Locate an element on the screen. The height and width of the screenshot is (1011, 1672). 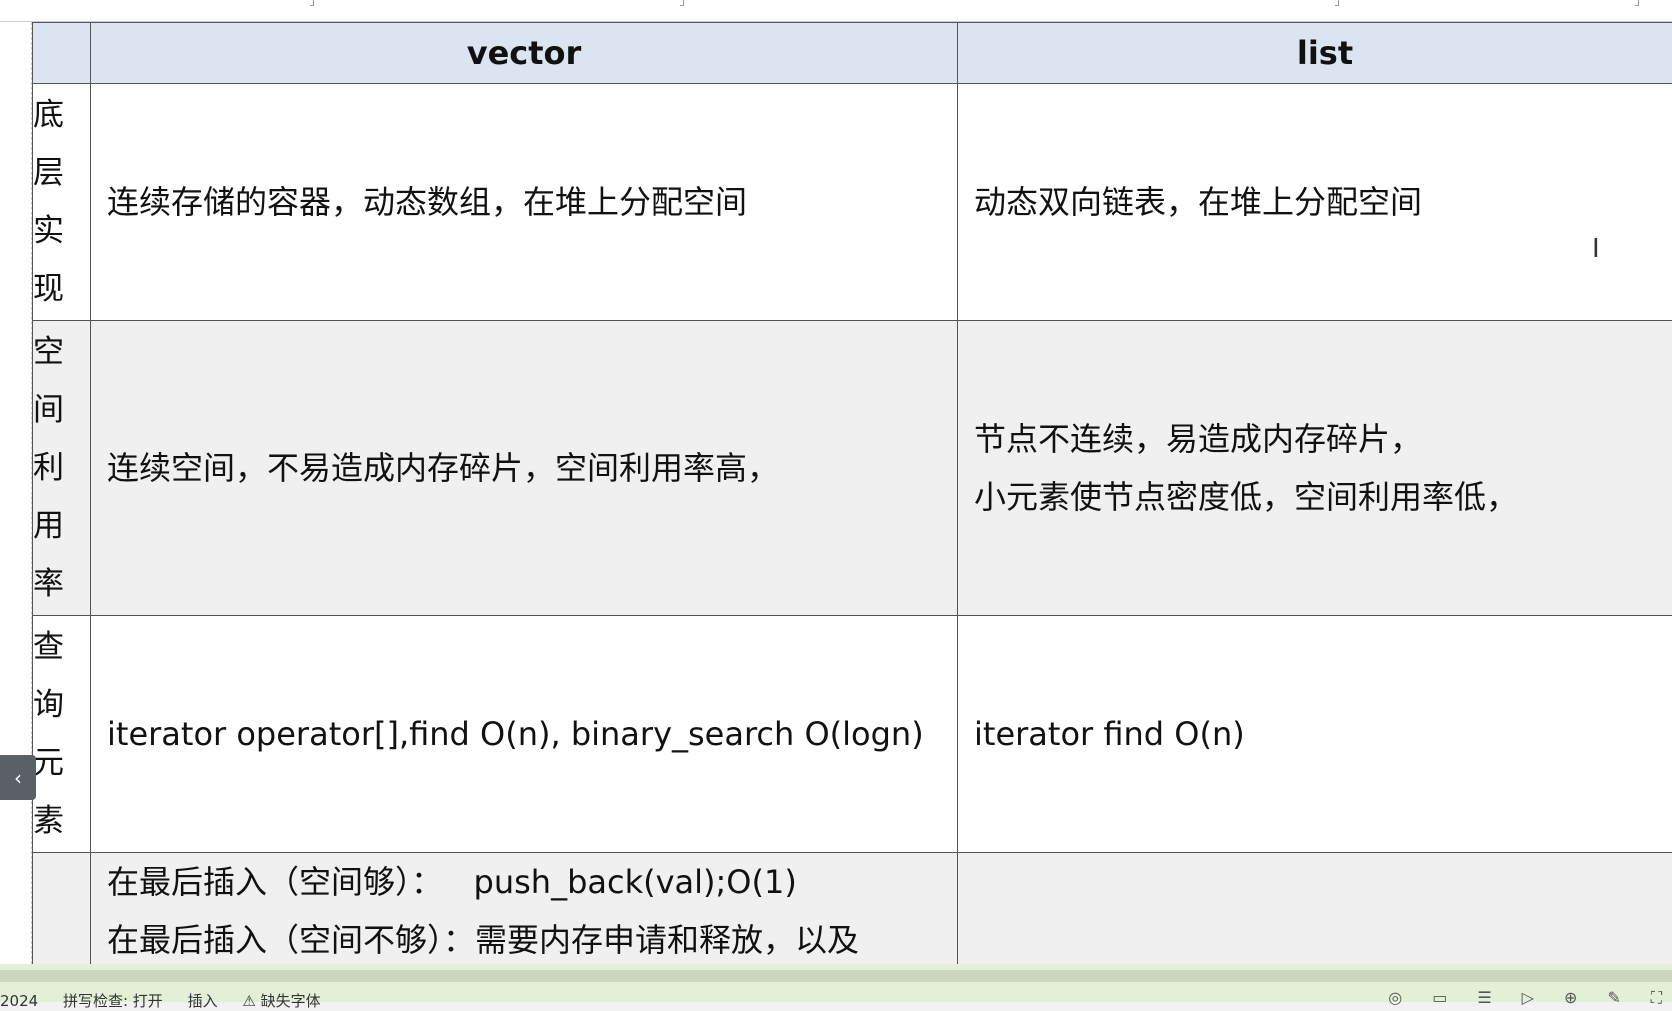
cell-text: 在最后插入（空间不够）：需要内存申请和释放，以及 is located at coordinates (524, 940).